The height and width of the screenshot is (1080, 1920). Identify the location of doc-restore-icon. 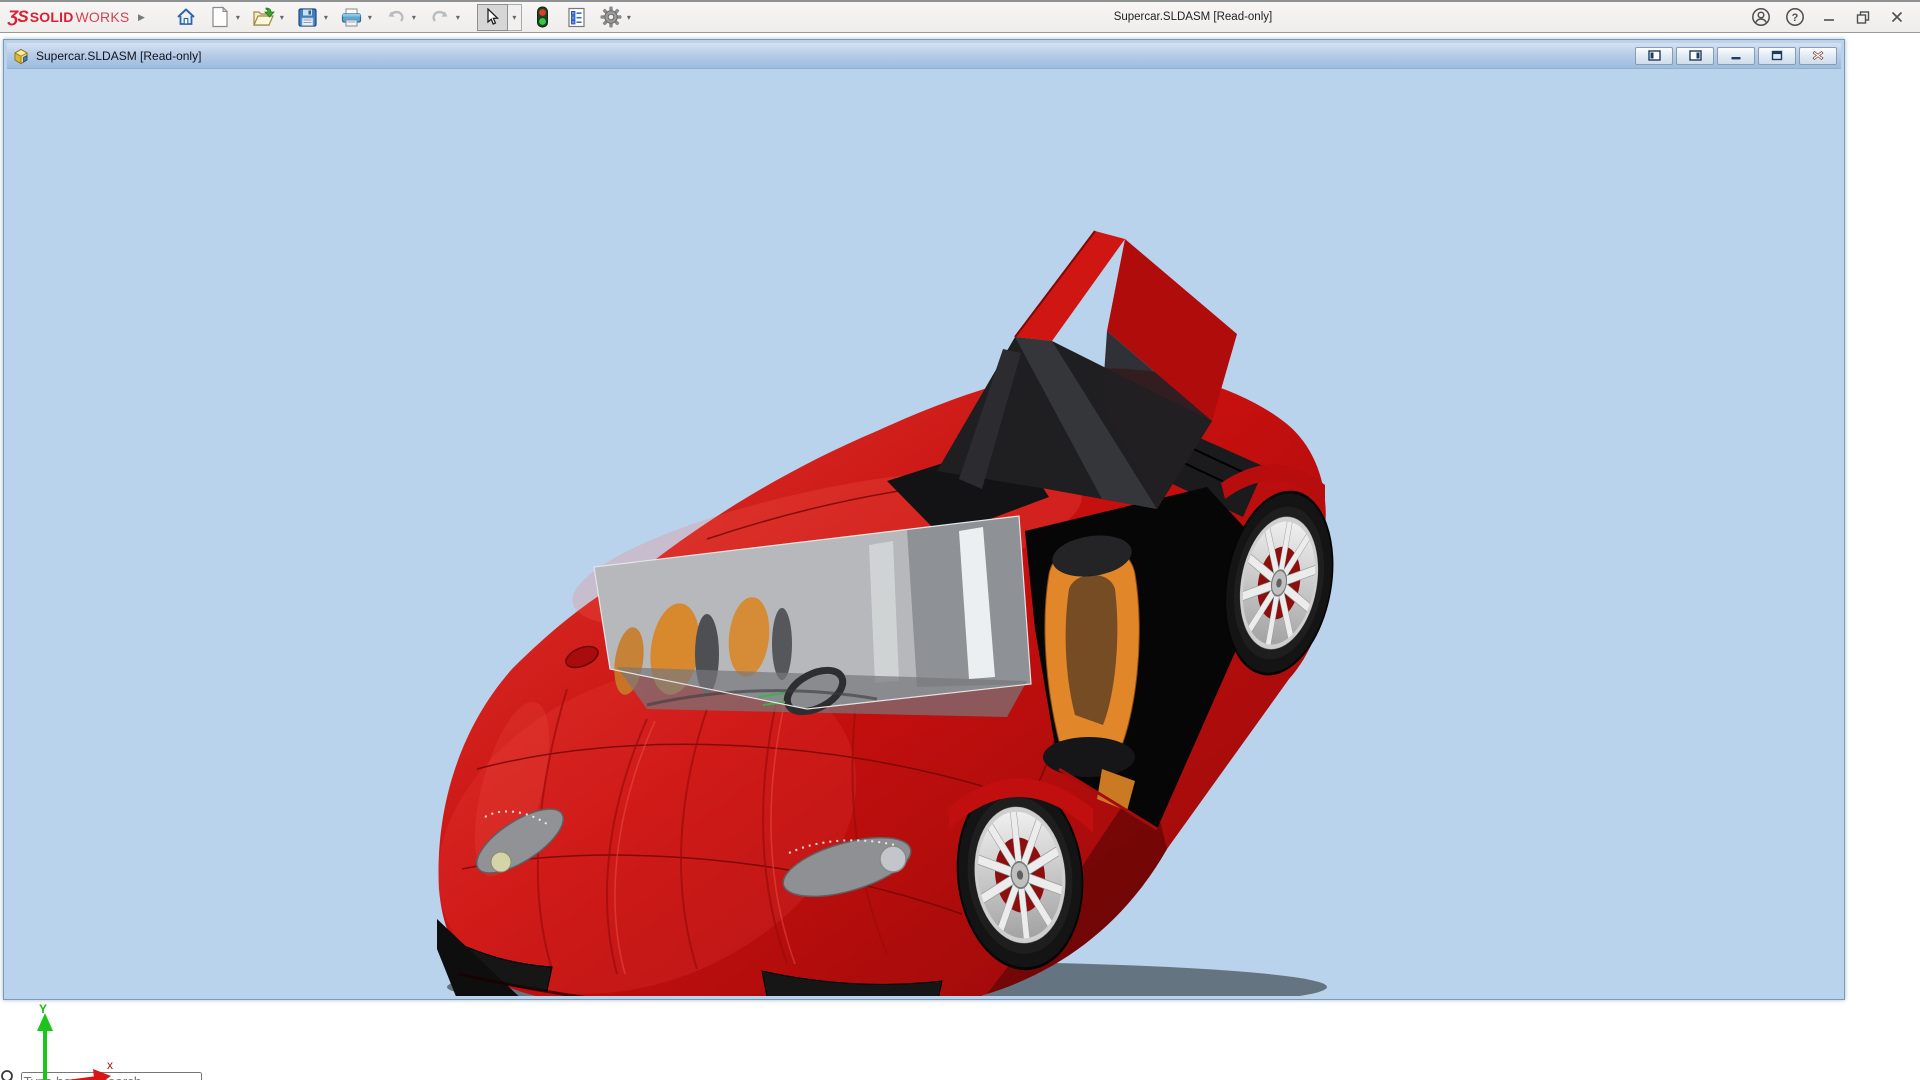
(1777, 55).